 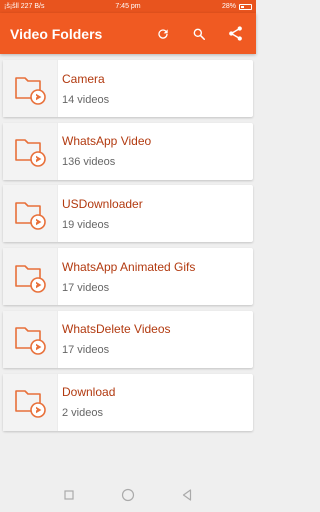 What do you see at coordinates (245, 6) in the screenshot?
I see `battery-icon` at bounding box center [245, 6].